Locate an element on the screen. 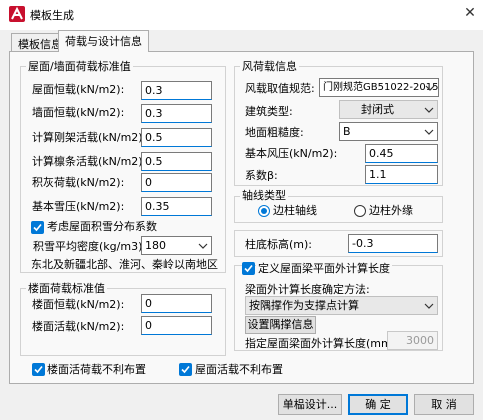 The height and width of the screenshot is (420, 483). axis-type-title: 轴线类型 is located at coordinates (264, 195).